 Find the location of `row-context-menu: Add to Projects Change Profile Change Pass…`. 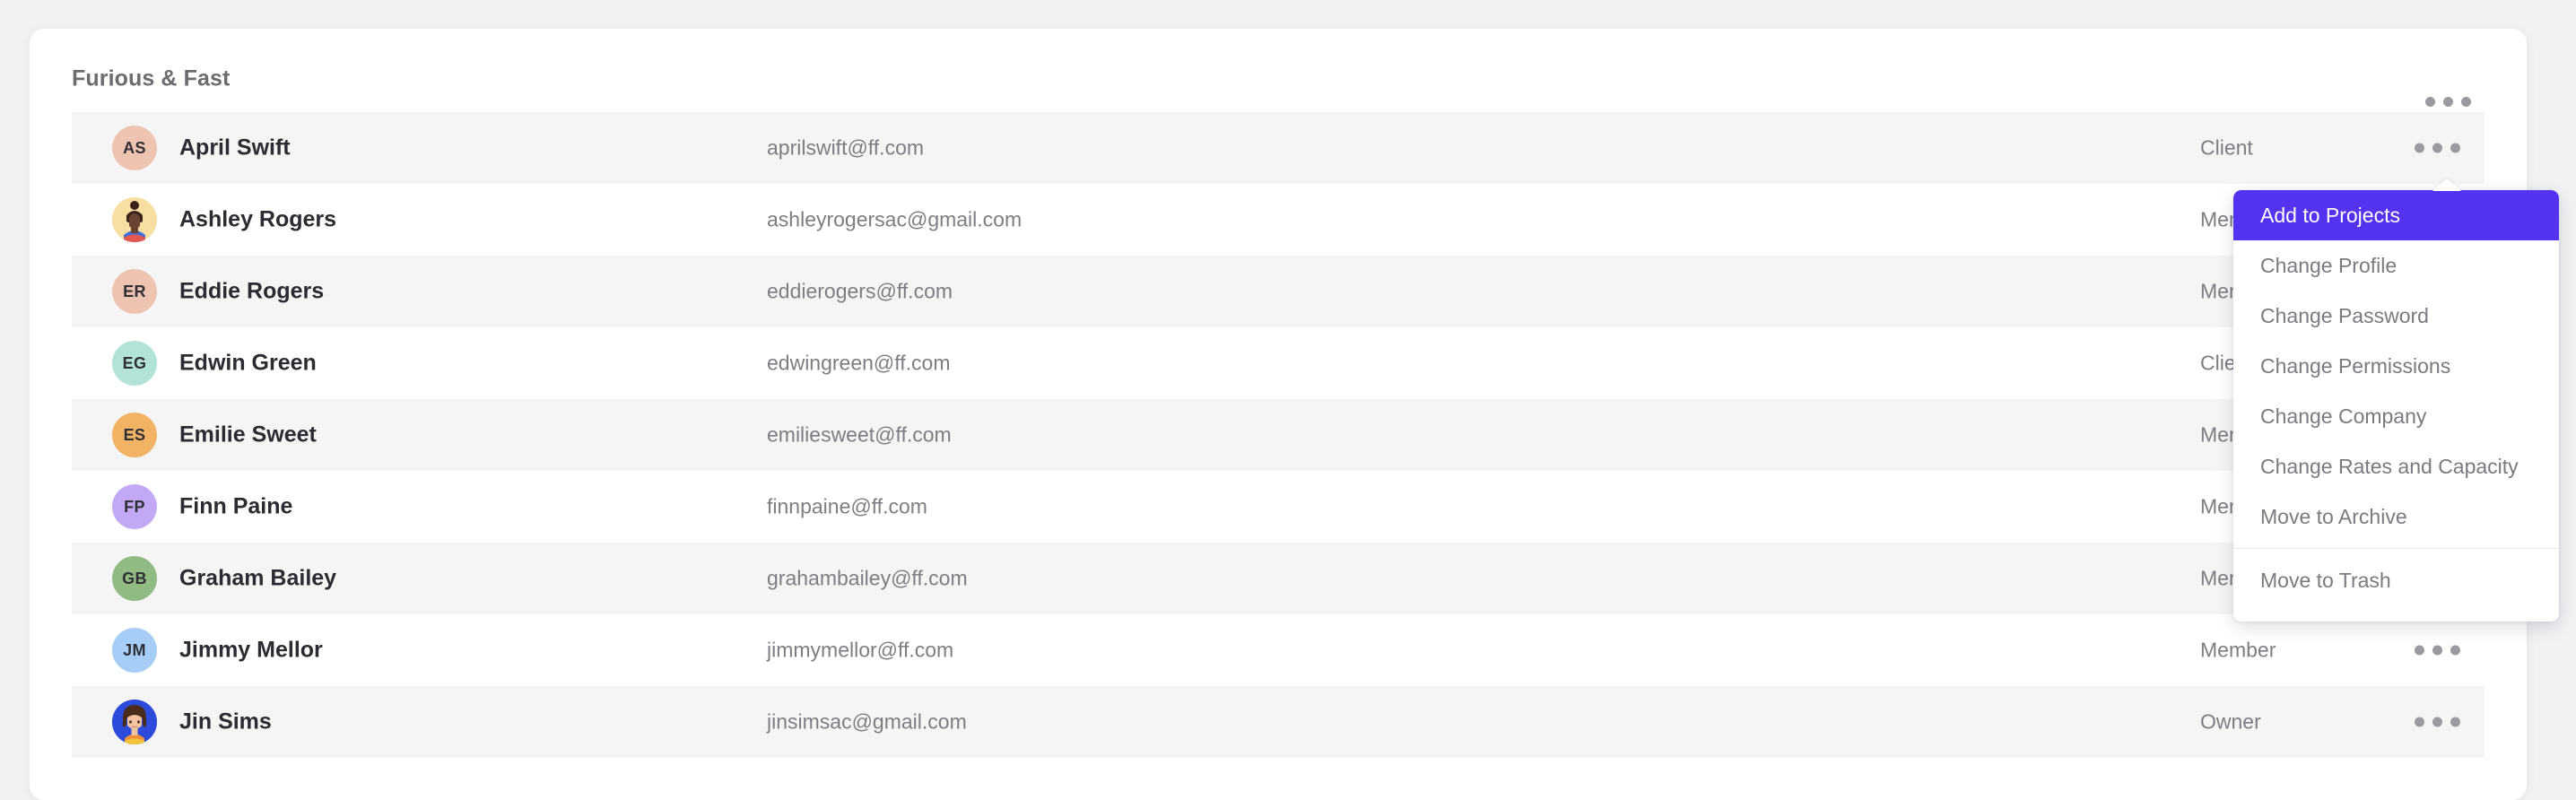

row-context-menu: Add to Projects Change Profile Change Pass… is located at coordinates (2396, 400).